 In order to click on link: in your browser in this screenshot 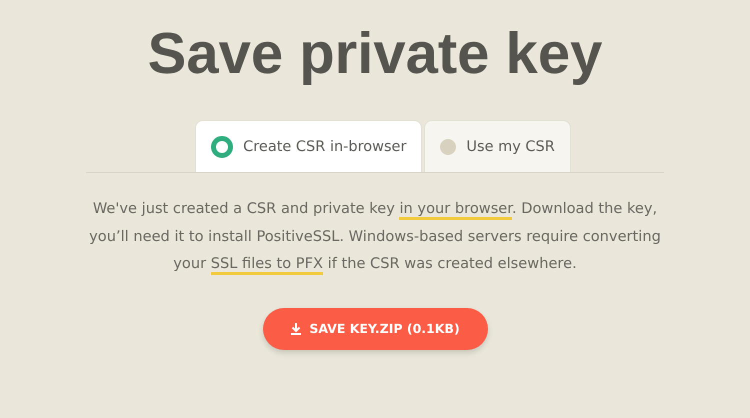, I will do `click(455, 210)`.